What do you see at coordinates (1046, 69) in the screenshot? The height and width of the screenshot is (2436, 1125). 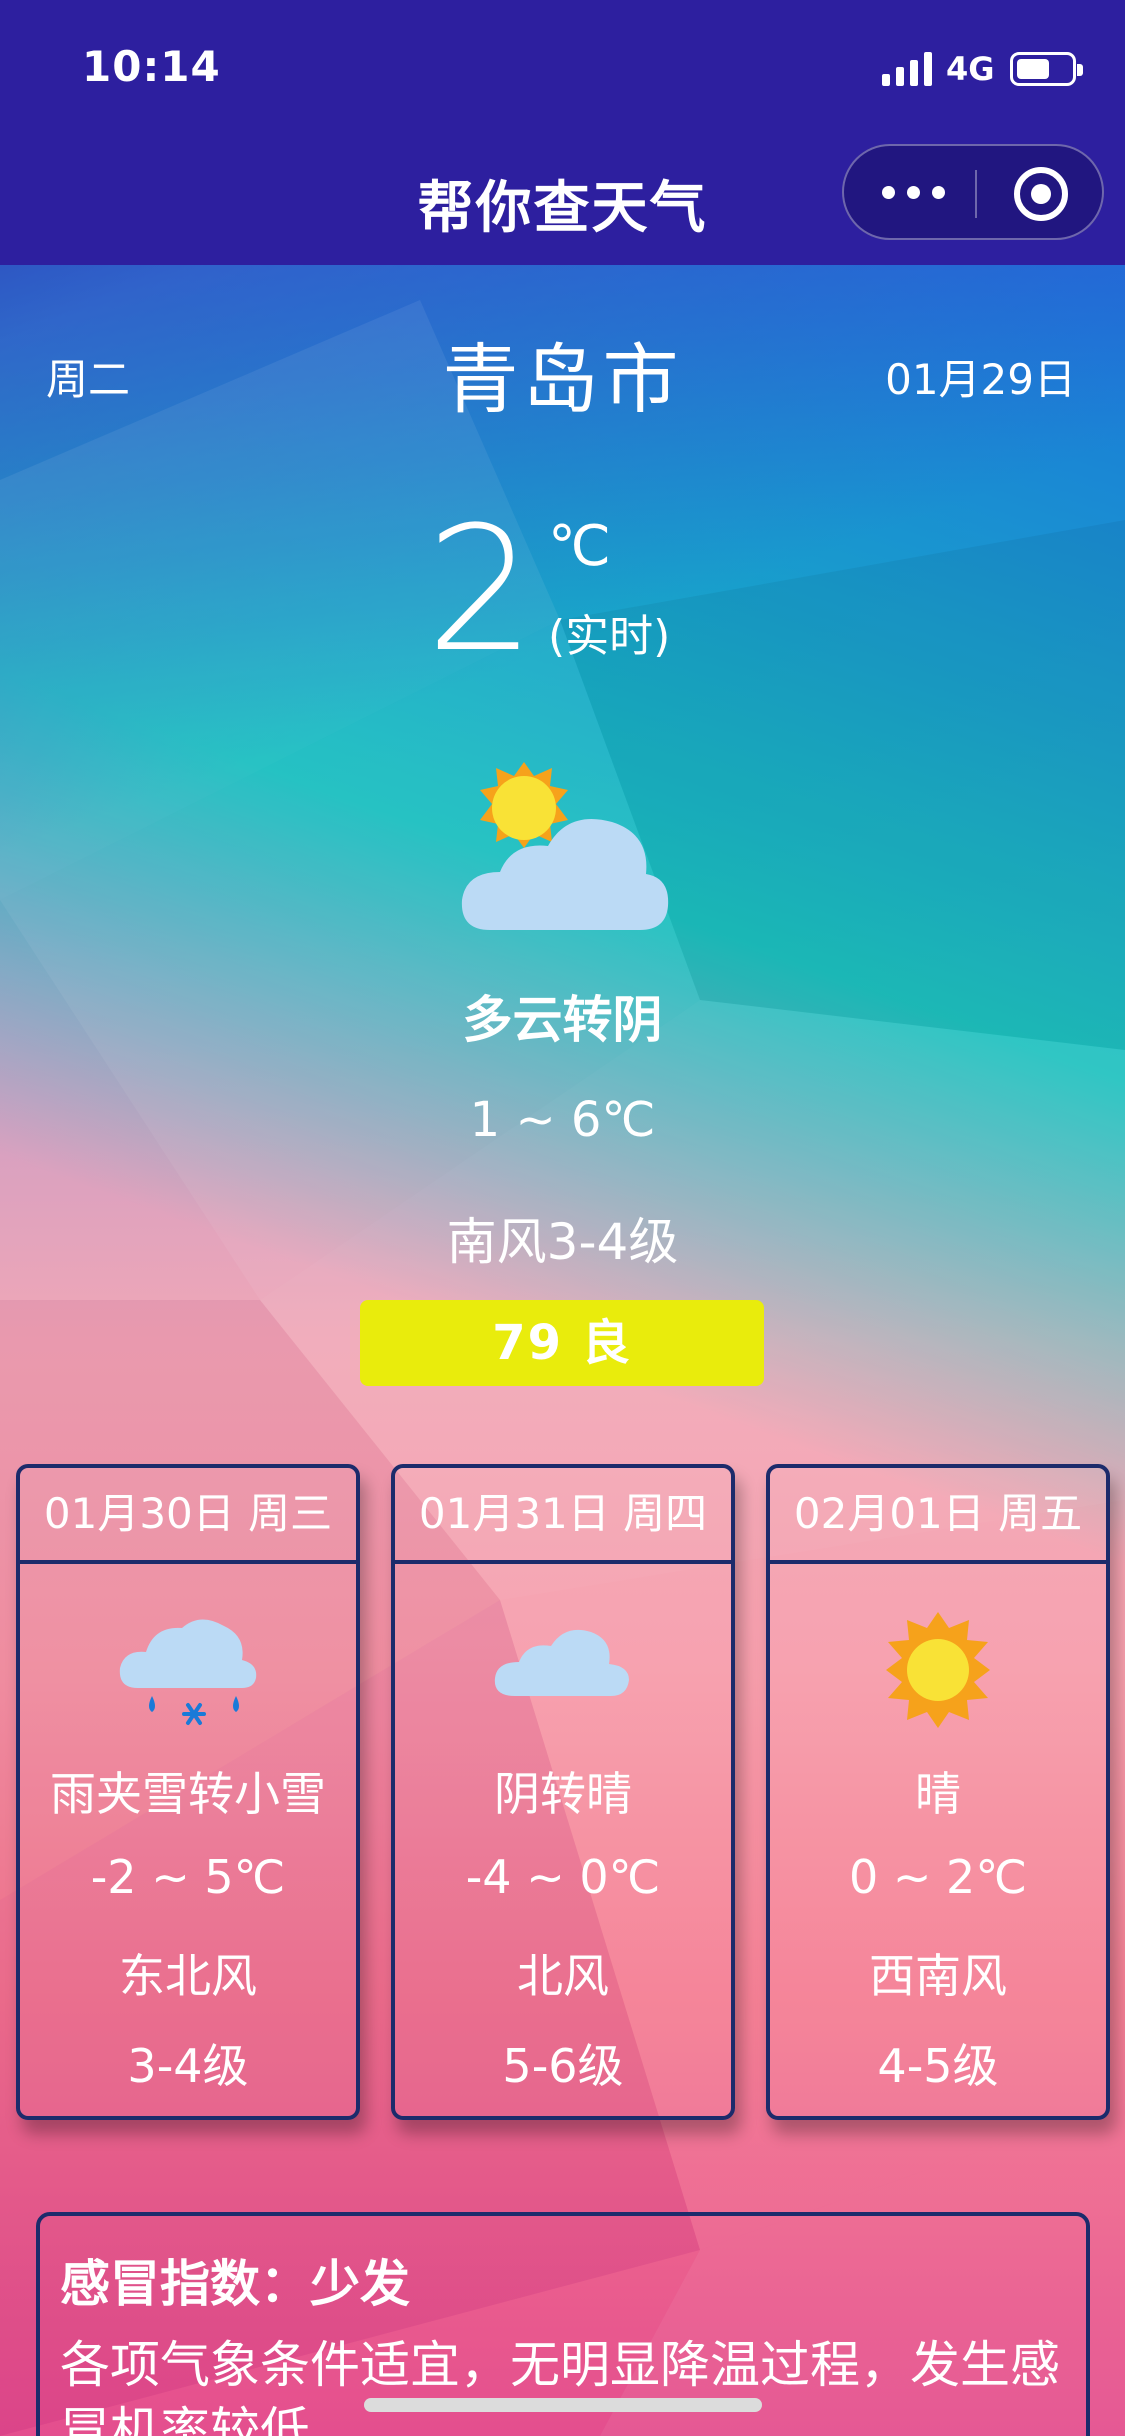 I see `battery-icon` at bounding box center [1046, 69].